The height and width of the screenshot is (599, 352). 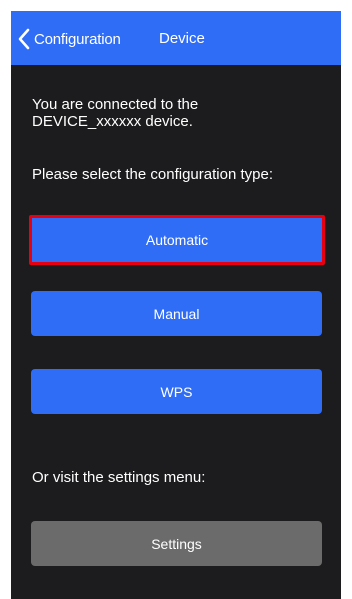 What do you see at coordinates (112, 121) in the screenshot?
I see `connection-message-line-2: DEVICE_xxxxxx device.` at bounding box center [112, 121].